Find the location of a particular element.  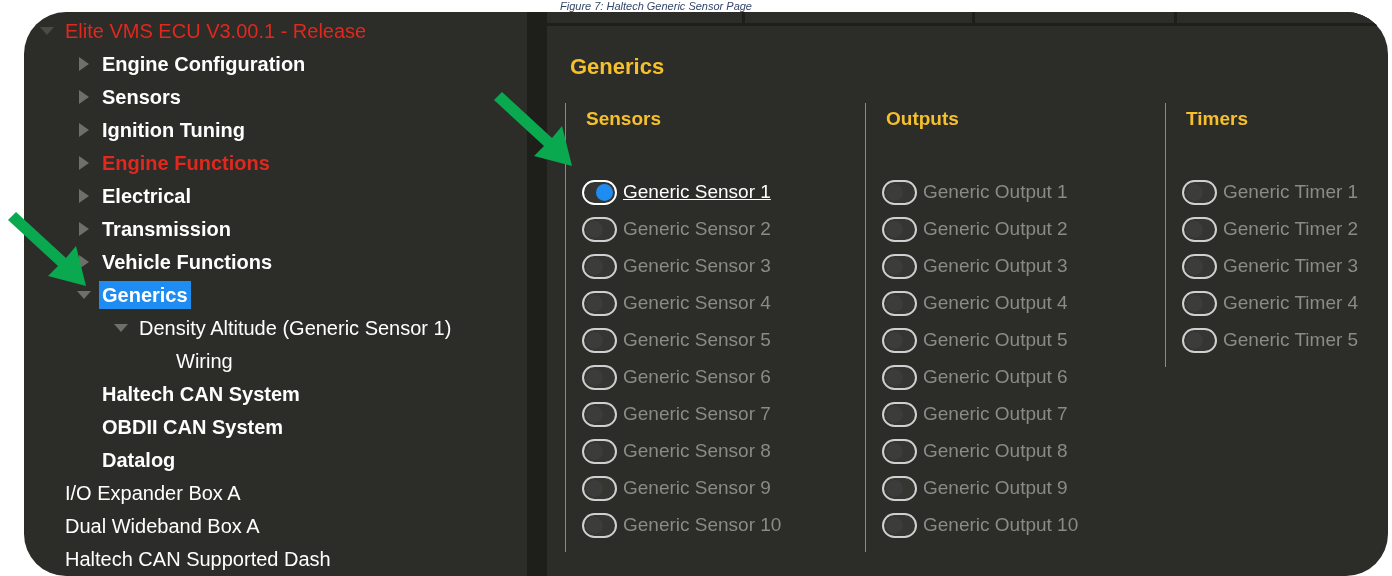

tree-item: Density Altitude (Generic Sensor 1) is located at coordinates (295, 327).